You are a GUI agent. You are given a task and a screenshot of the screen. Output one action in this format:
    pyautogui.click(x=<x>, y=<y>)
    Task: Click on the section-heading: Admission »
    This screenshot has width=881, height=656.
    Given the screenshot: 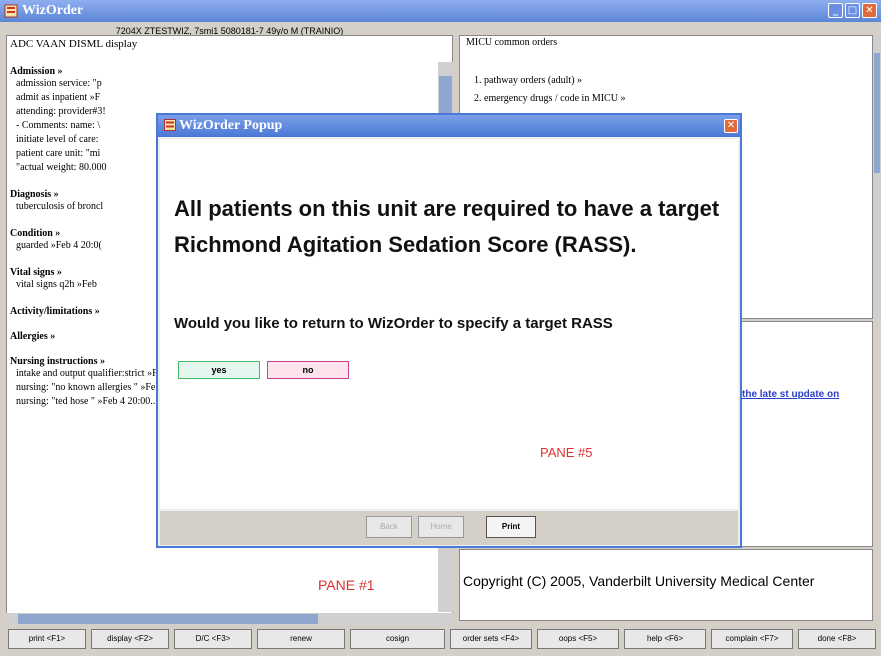 What is the action you would take?
    pyautogui.click(x=223, y=71)
    